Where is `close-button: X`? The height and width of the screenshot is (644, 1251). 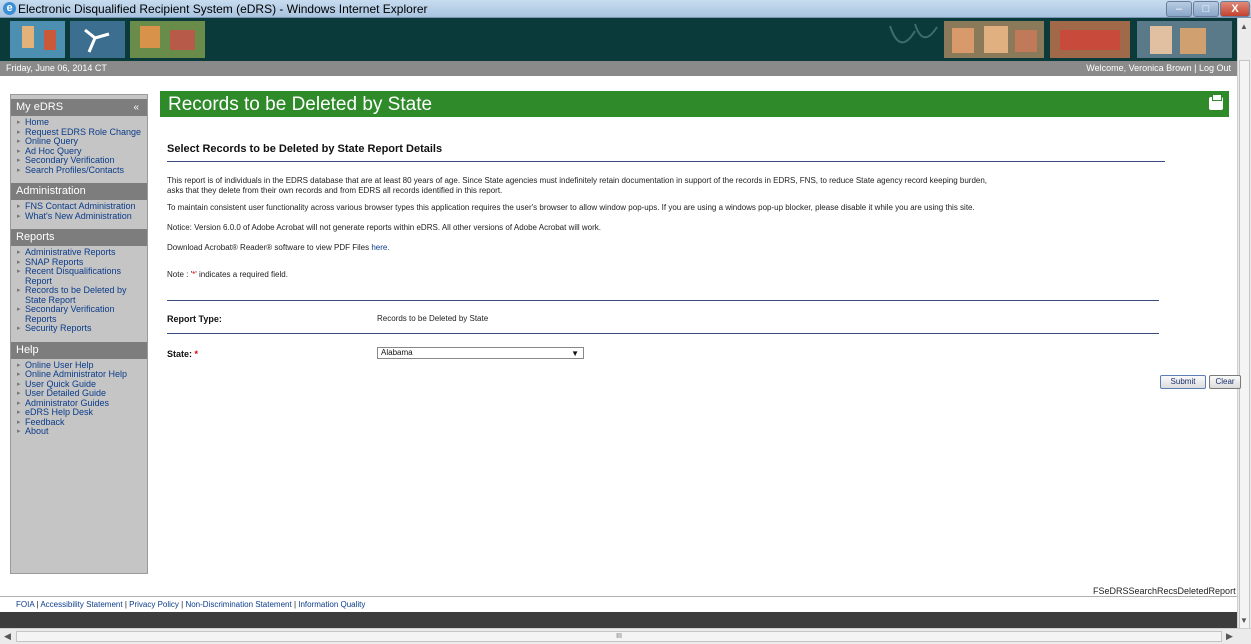 close-button: X is located at coordinates (1235, 9).